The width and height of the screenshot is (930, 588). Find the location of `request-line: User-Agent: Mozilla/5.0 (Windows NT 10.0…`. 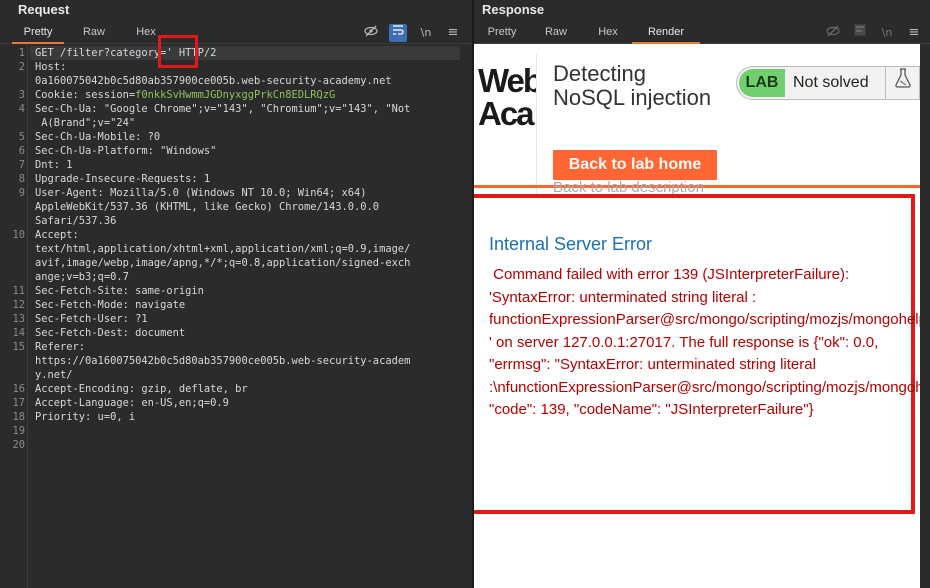

request-line: User-Agent: Mozilla/5.0 (Windows NT 10.0… is located at coordinates (247, 193).